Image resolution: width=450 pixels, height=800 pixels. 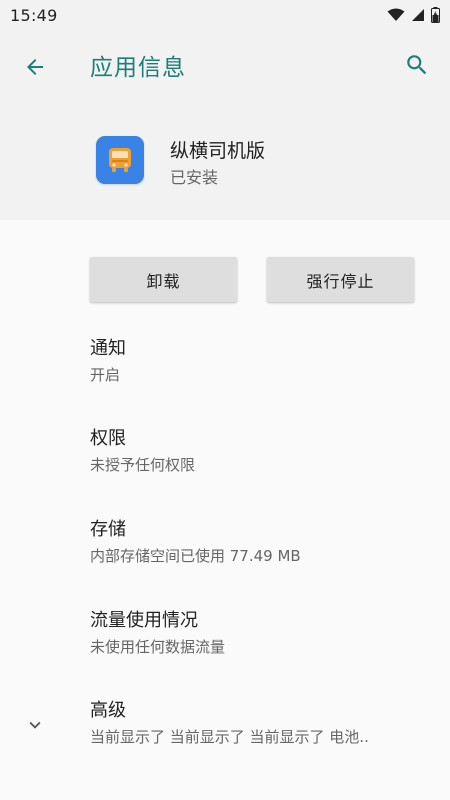 What do you see at coordinates (340, 279) in the screenshot?
I see `force-stop-button: 强行停止` at bounding box center [340, 279].